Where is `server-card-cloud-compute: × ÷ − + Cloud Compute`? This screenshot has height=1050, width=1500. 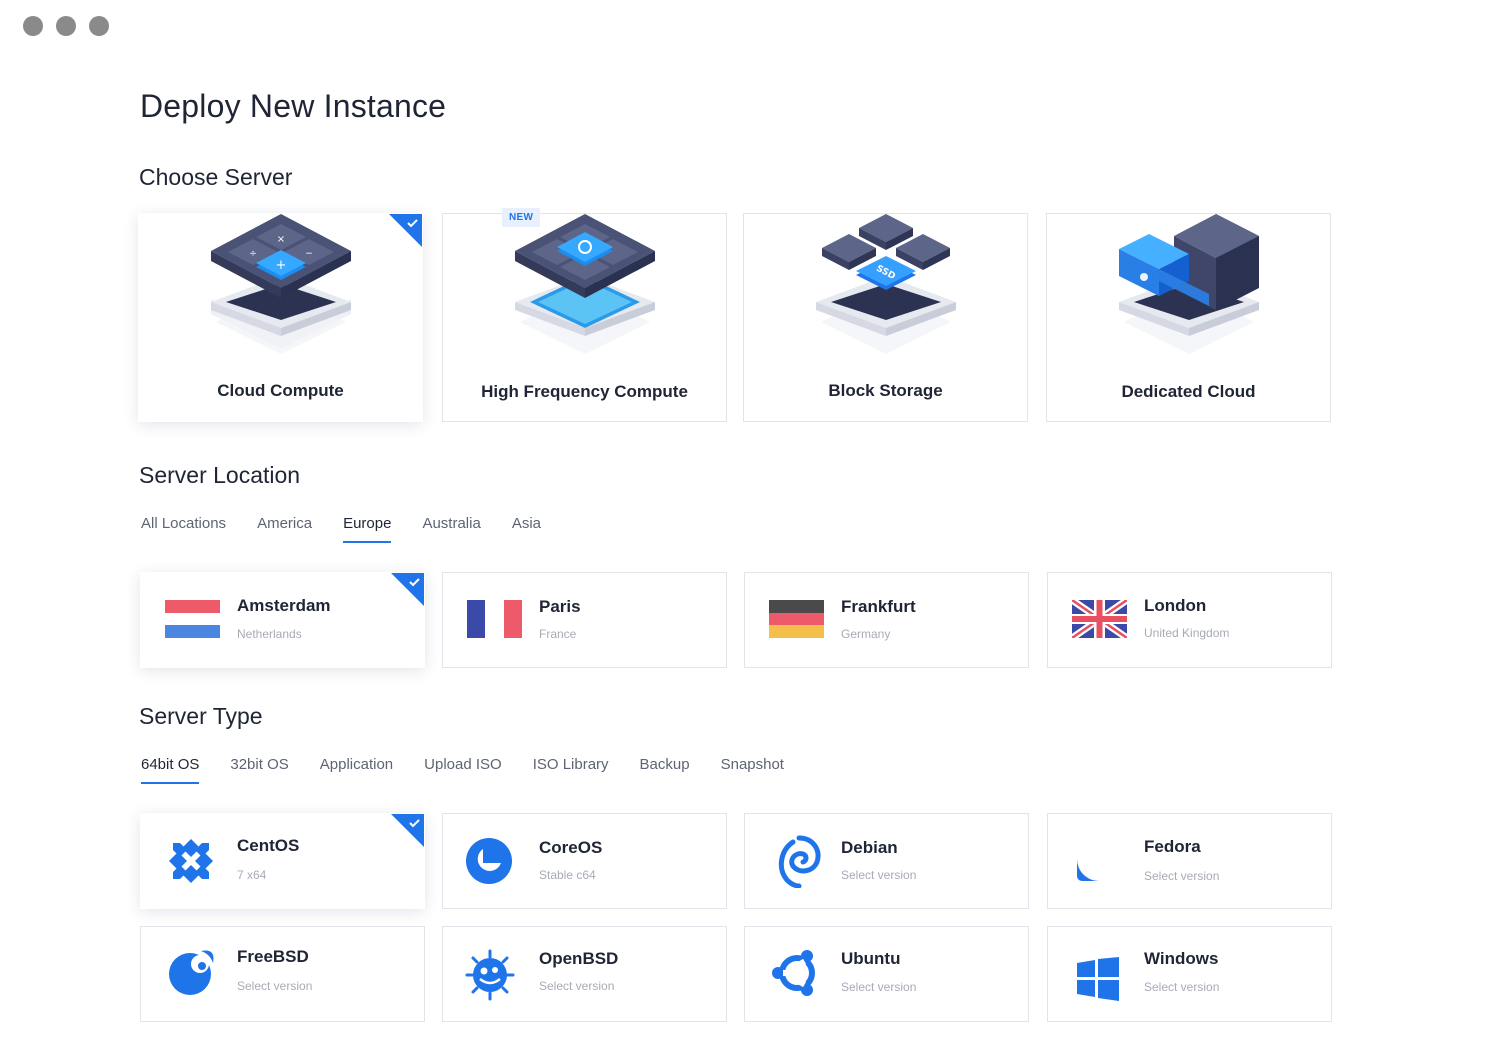
server-card-cloud-compute: × ÷ − + Cloud Compute is located at coordinates (280, 317).